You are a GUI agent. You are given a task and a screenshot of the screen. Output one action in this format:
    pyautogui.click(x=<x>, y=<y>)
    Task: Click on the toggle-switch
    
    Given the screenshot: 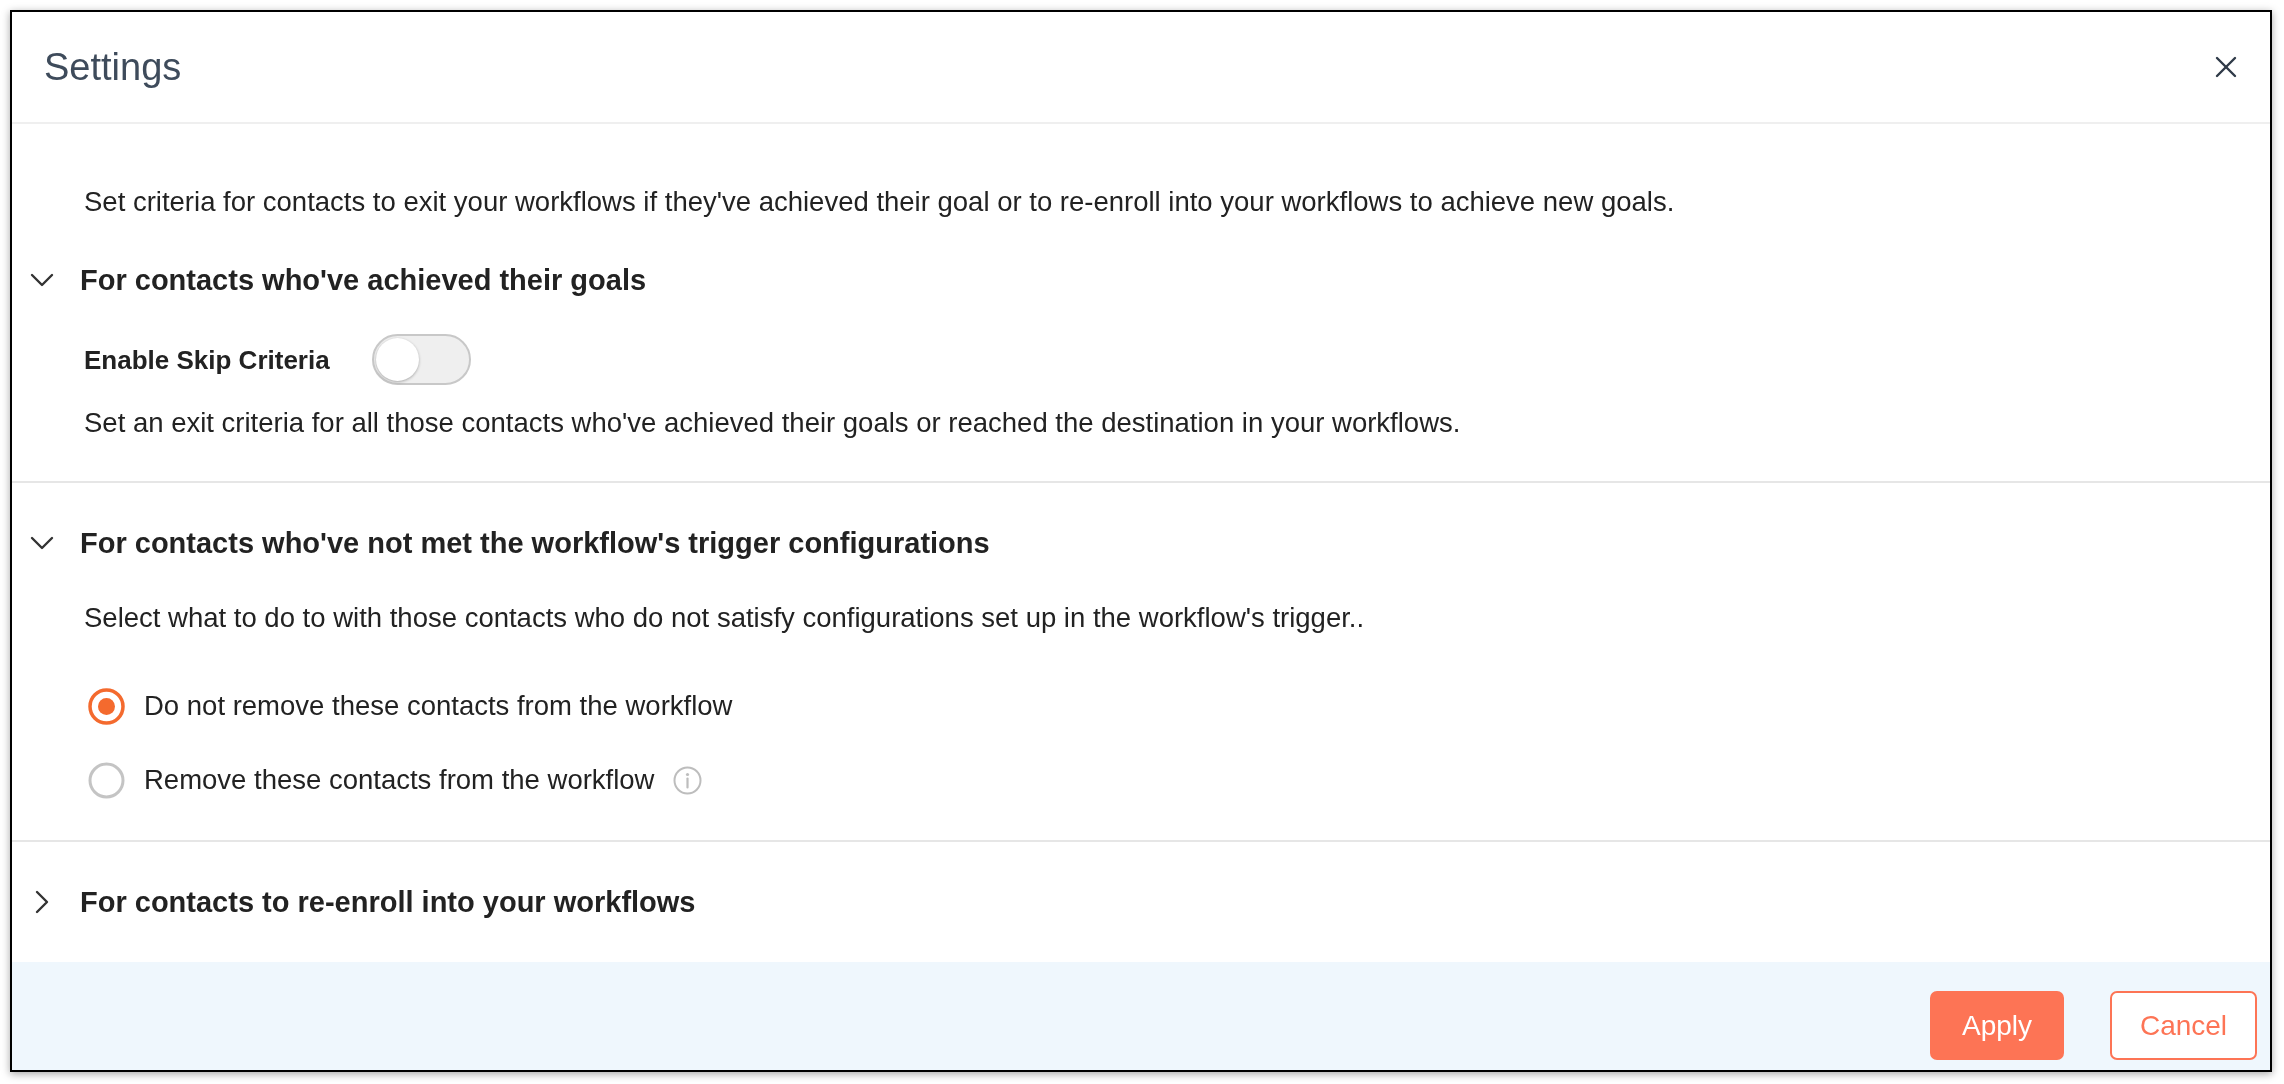 What is the action you would take?
    pyautogui.click(x=421, y=359)
    